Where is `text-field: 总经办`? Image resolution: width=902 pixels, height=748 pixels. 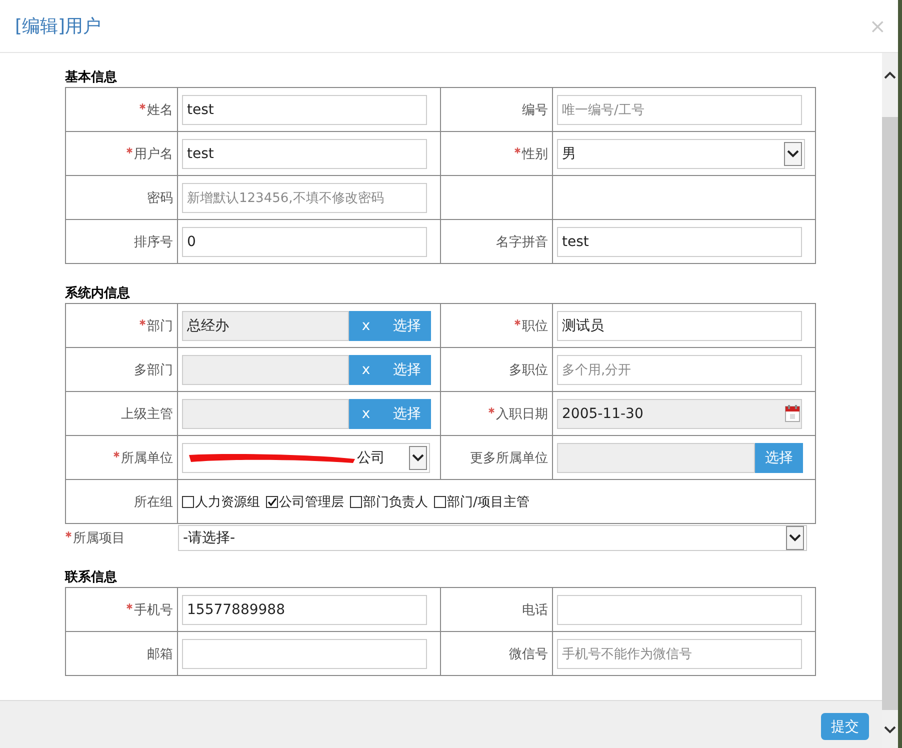
text-field: 总经办 is located at coordinates (265, 325).